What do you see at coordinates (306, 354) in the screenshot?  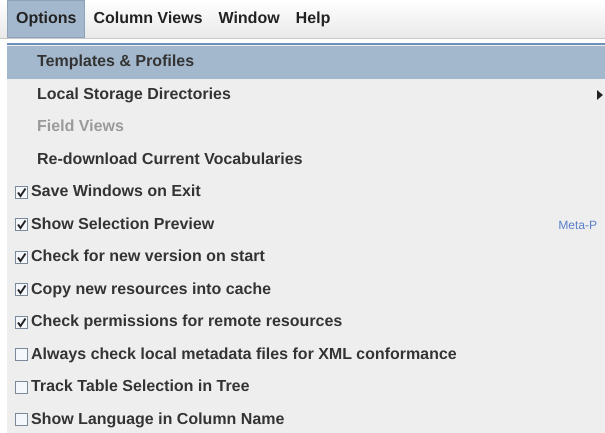 I see `checkbox-menu-item: Always check local metadata files for XML conformance` at bounding box center [306, 354].